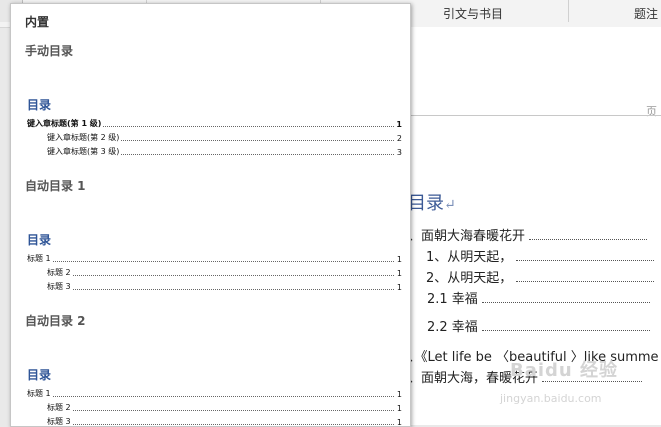 This screenshot has height=427, width=661. What do you see at coordinates (224, 137) in the screenshot?
I see `gallery-preview-row: 键入章标题(第 2 级) 2` at bounding box center [224, 137].